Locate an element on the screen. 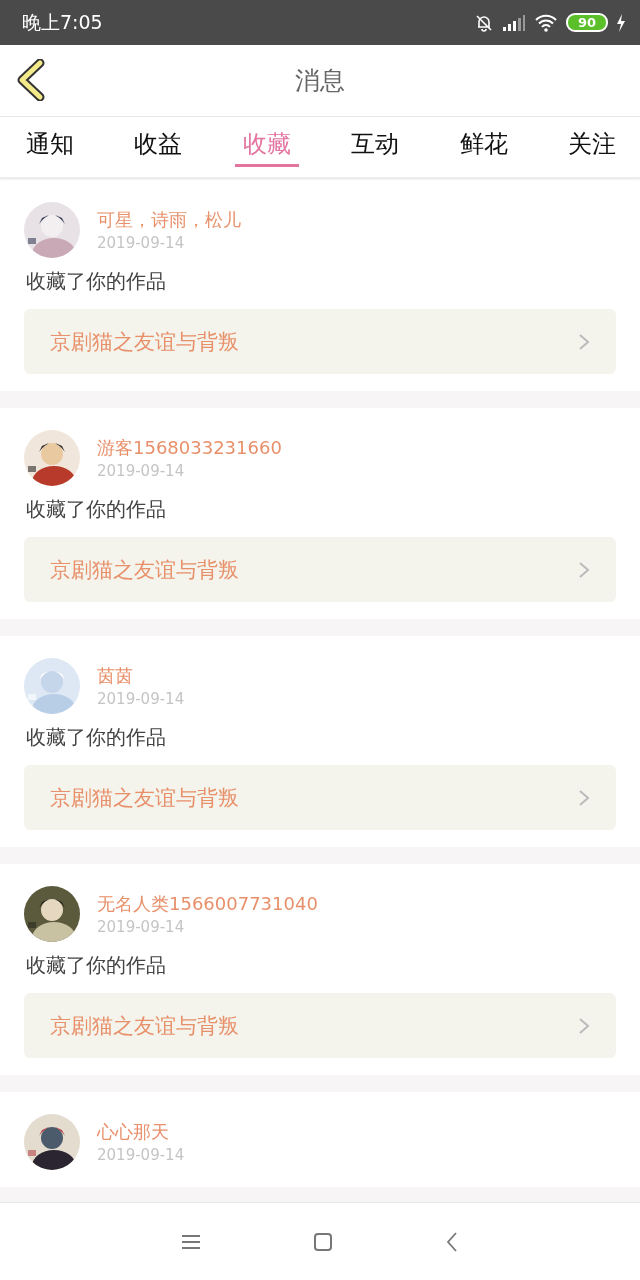 The height and width of the screenshot is (1280, 640). user-name: 游客1568033231660 is located at coordinates (189, 448).